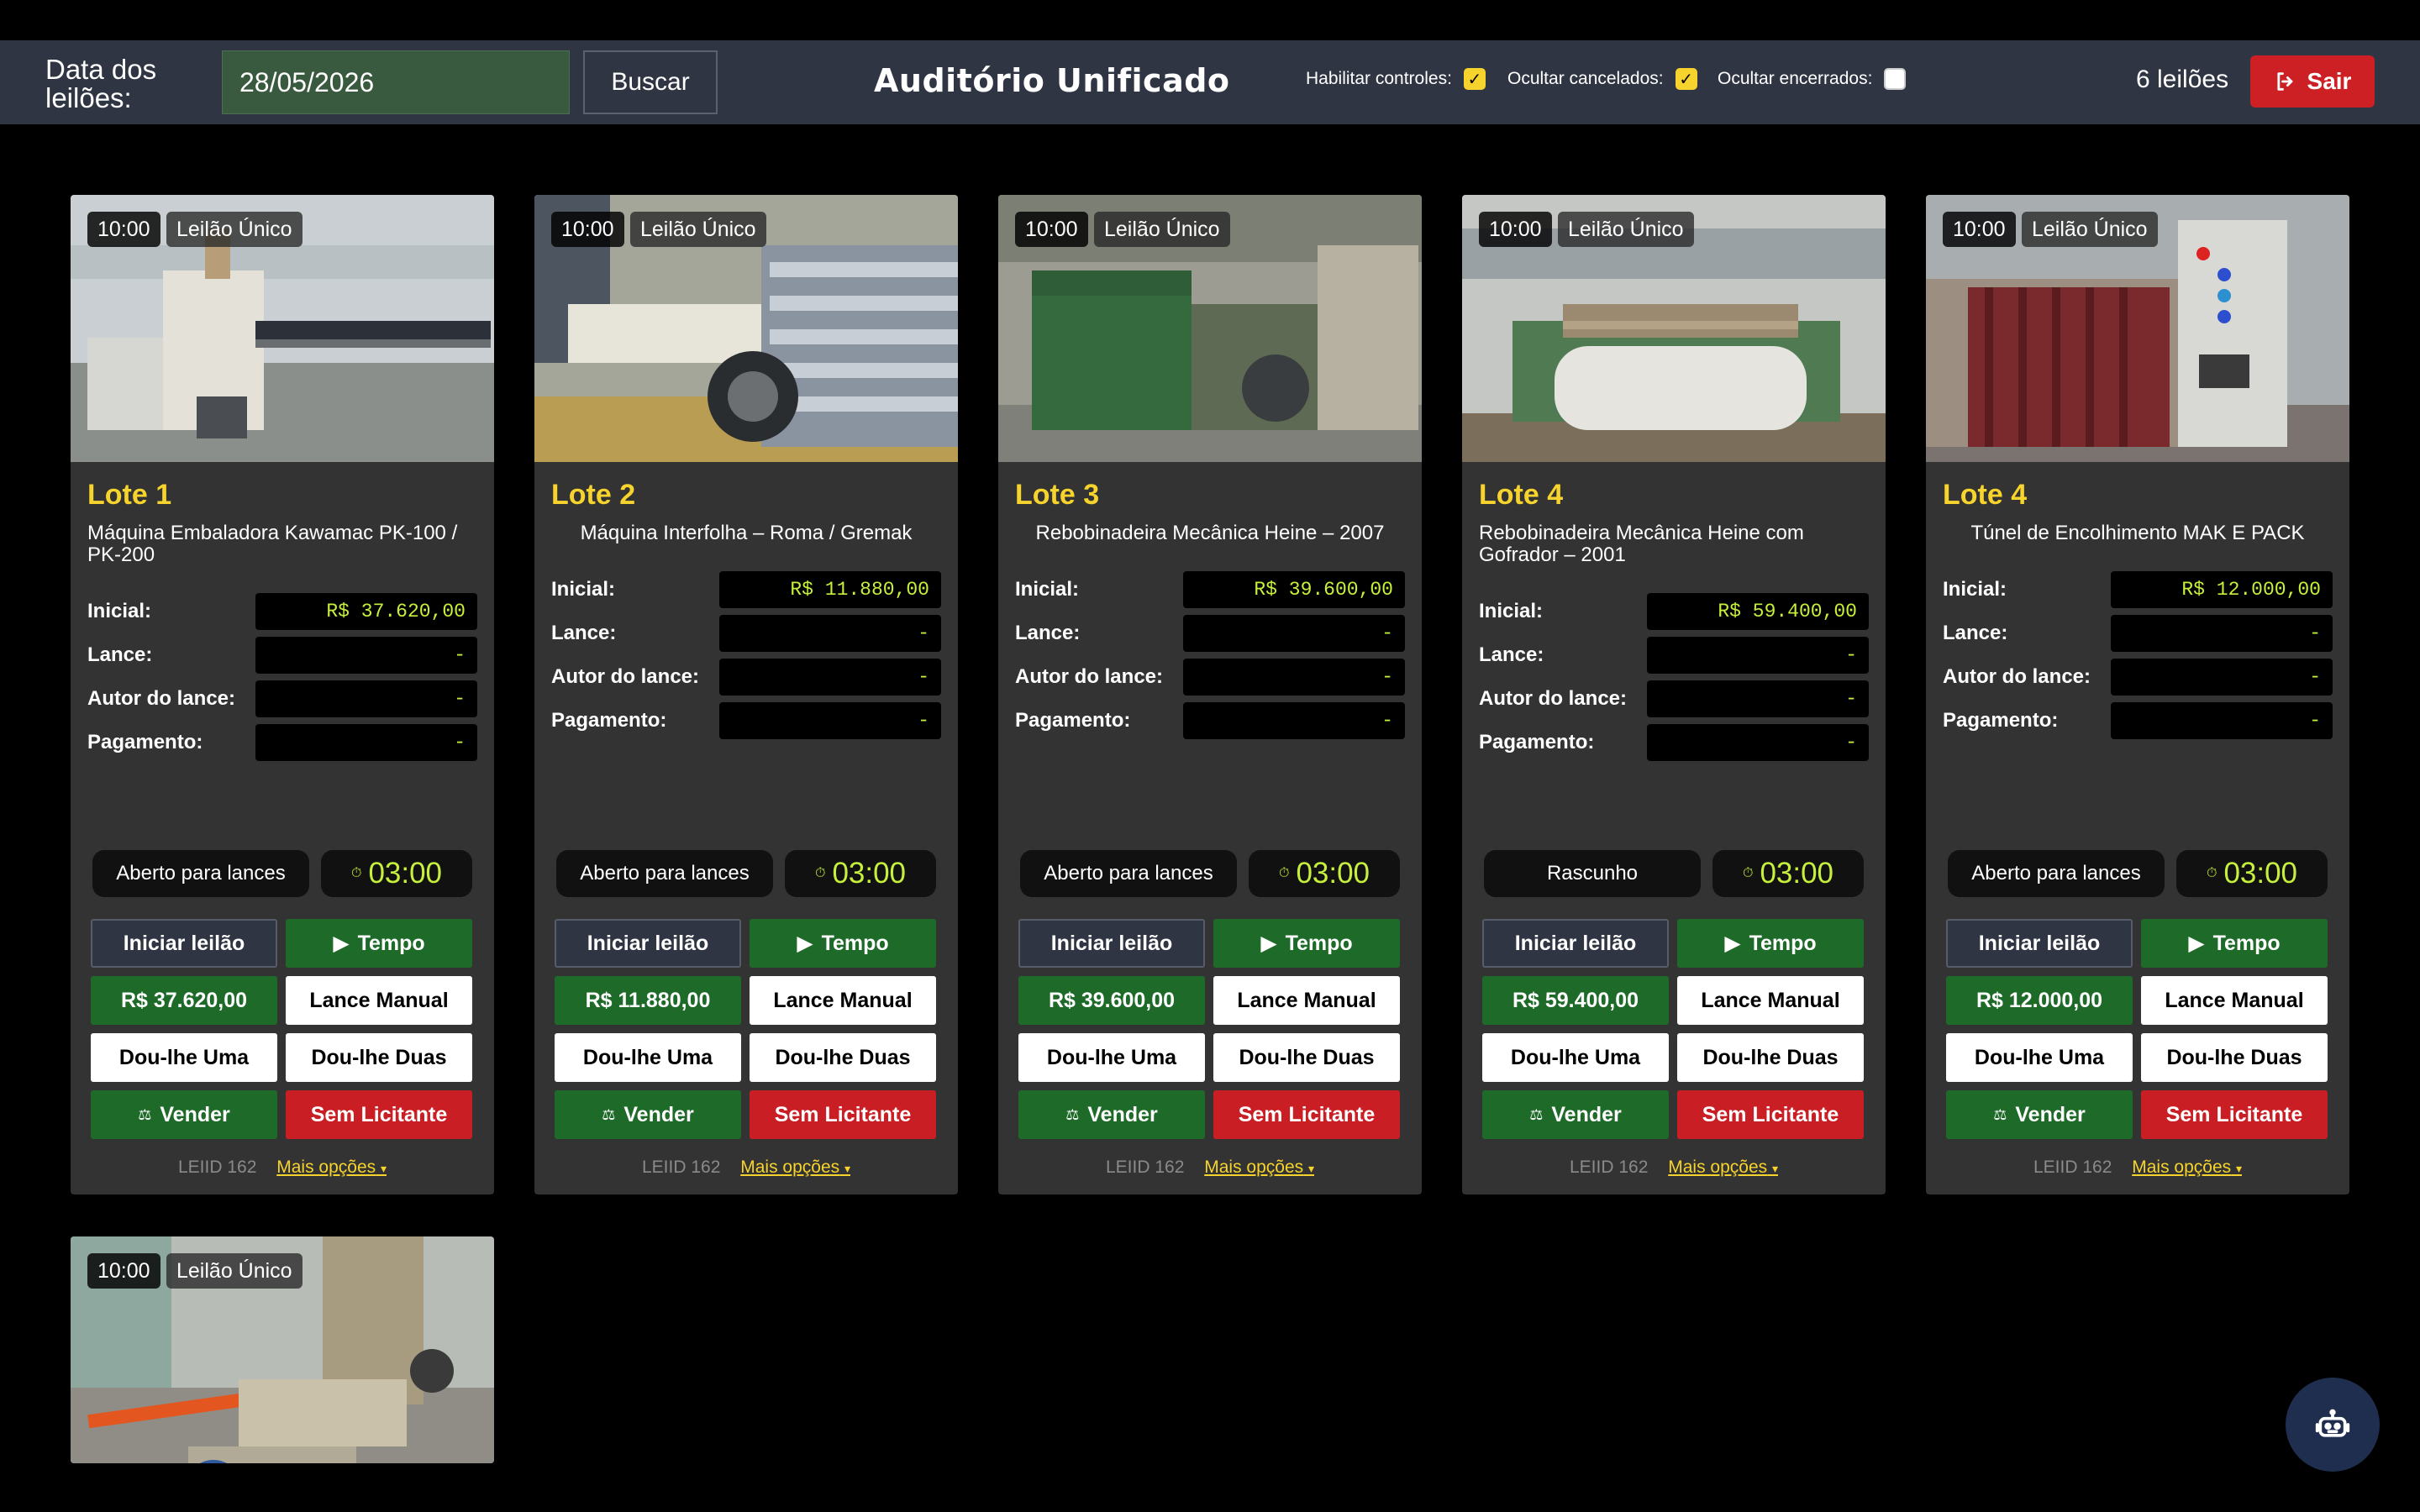 This screenshot has width=2420, height=1512. Describe the element at coordinates (2040, 1000) in the screenshot. I see `price-button: R$ 12.000,00` at that location.